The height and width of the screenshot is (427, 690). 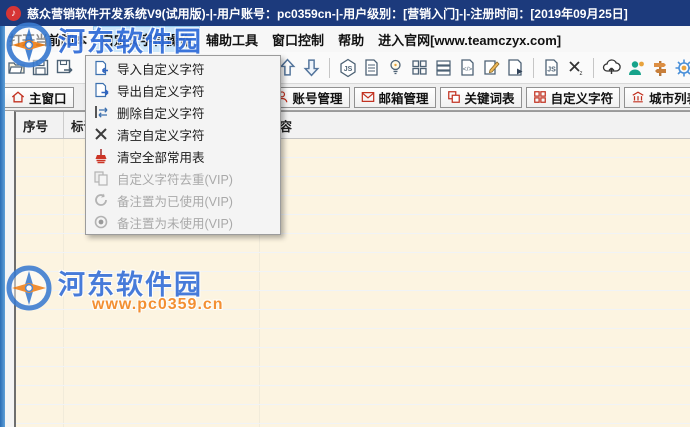 I want to click on import-icon, so click(x=101, y=68).